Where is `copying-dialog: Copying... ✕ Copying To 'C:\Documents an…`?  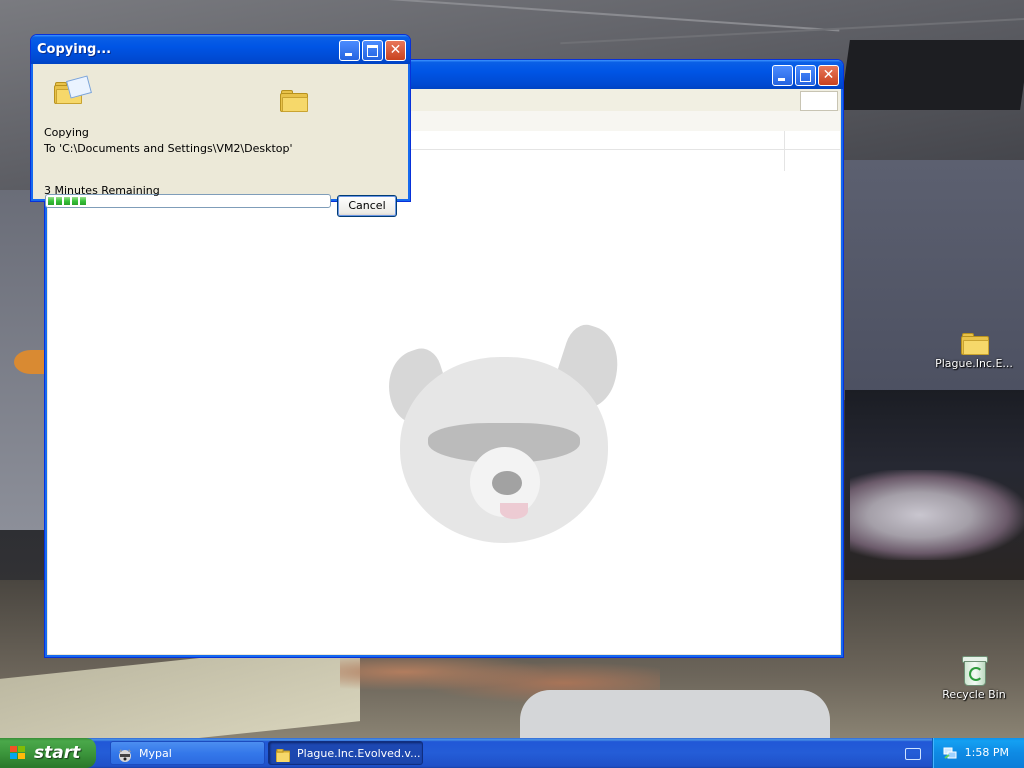
copying-dialog: Copying... ✕ Copying To 'C:\Documents an… is located at coordinates (220, 125).